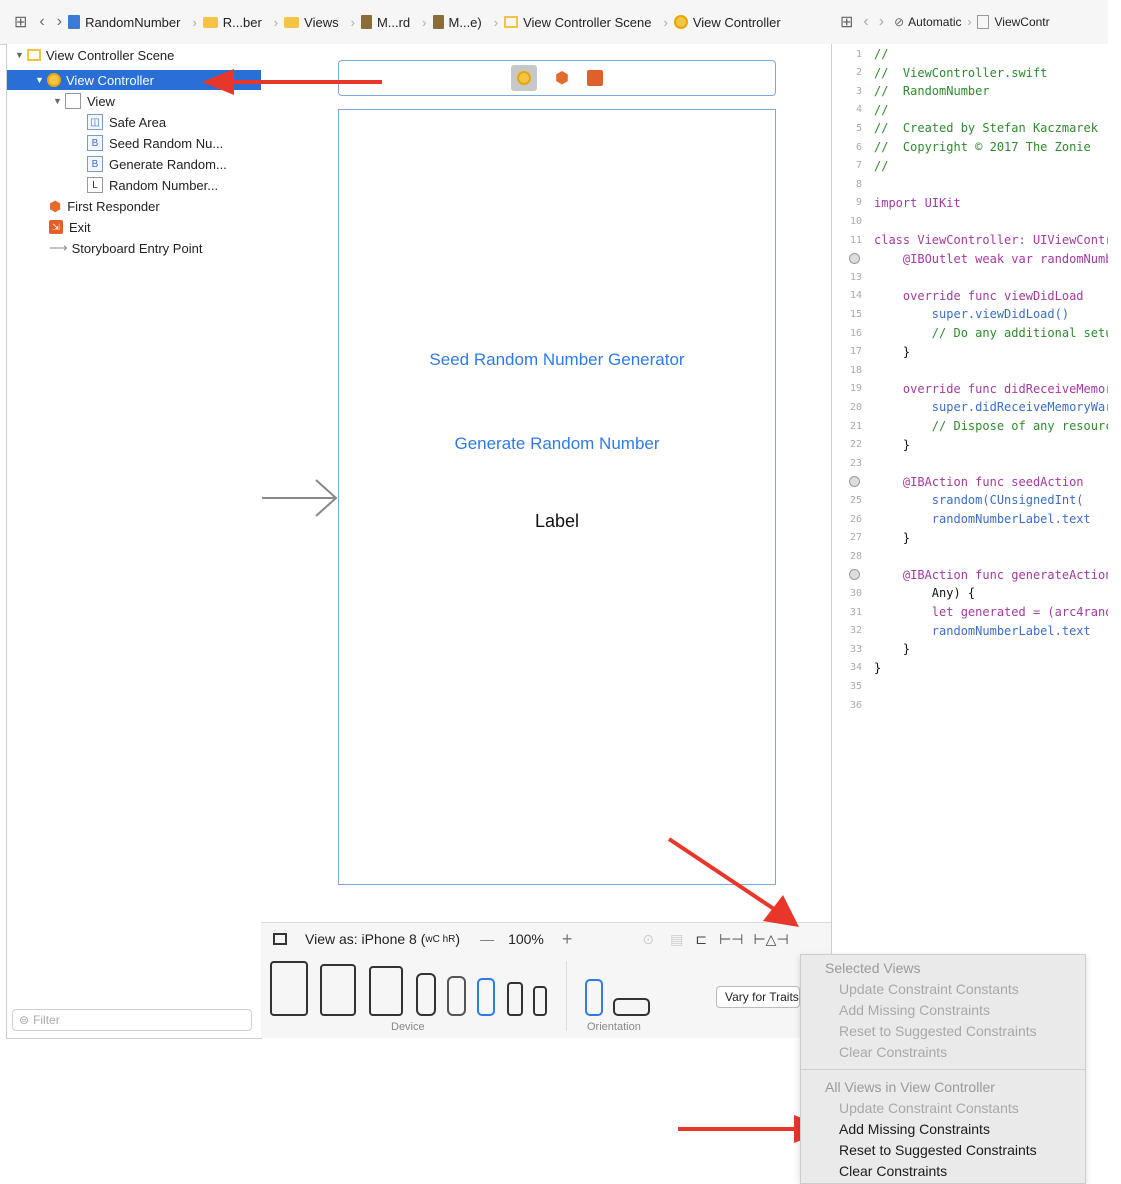 This screenshot has width=1121, height=1184. I want to click on code-line: 26 randomNumberLabel.text, so click(961, 519).